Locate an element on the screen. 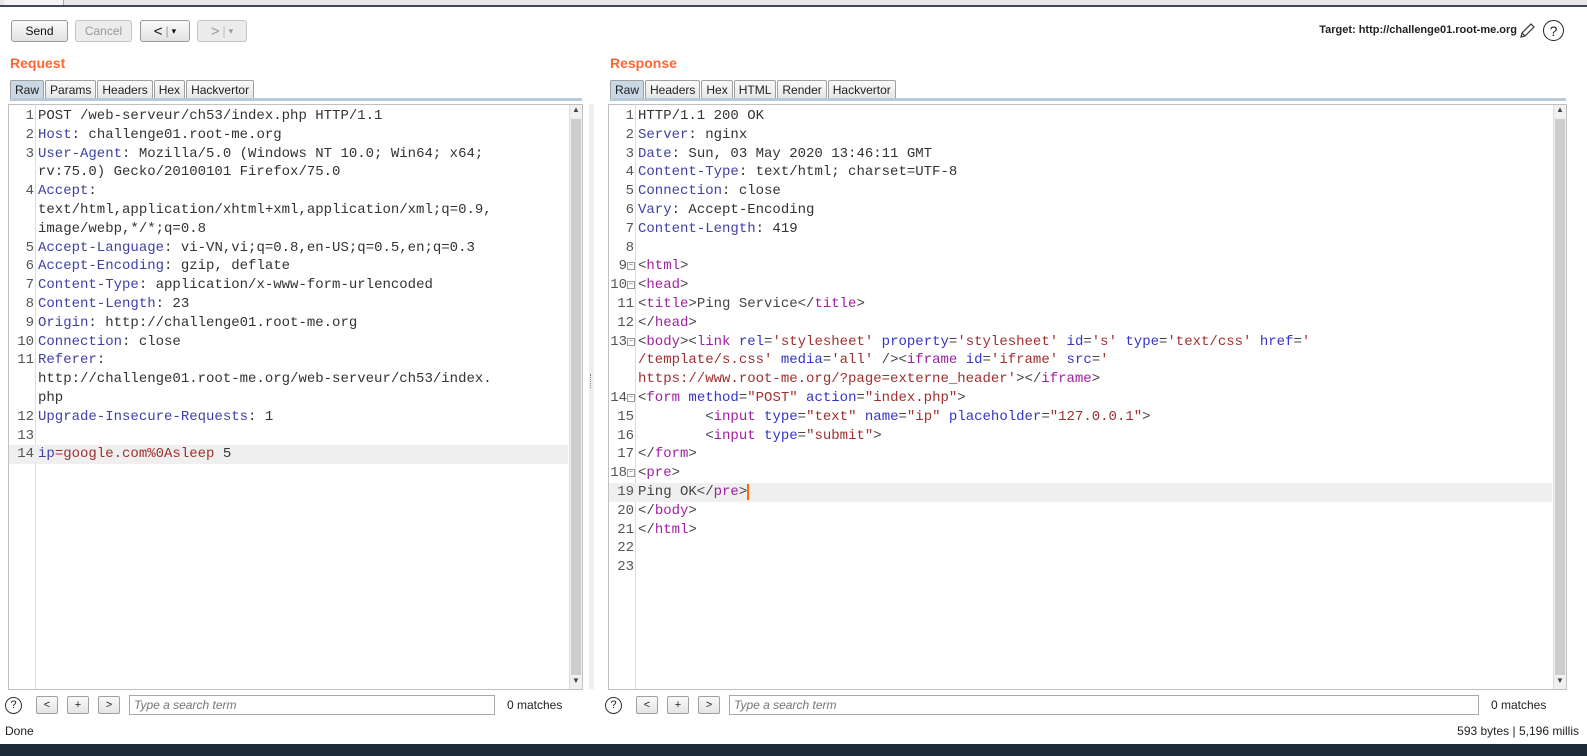 This screenshot has width=1587, height=756. code-line: 7 Content-Length: 419 is located at coordinates (1080, 229).